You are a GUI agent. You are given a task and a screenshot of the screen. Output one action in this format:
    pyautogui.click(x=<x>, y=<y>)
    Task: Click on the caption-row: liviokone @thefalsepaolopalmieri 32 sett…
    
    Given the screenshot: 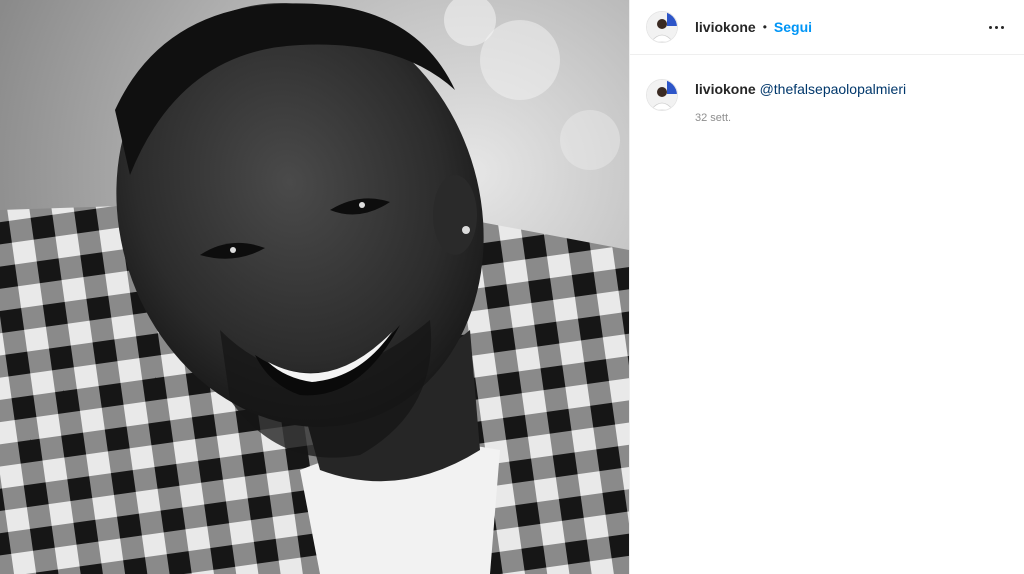 What is the action you would take?
    pyautogui.click(x=827, y=89)
    